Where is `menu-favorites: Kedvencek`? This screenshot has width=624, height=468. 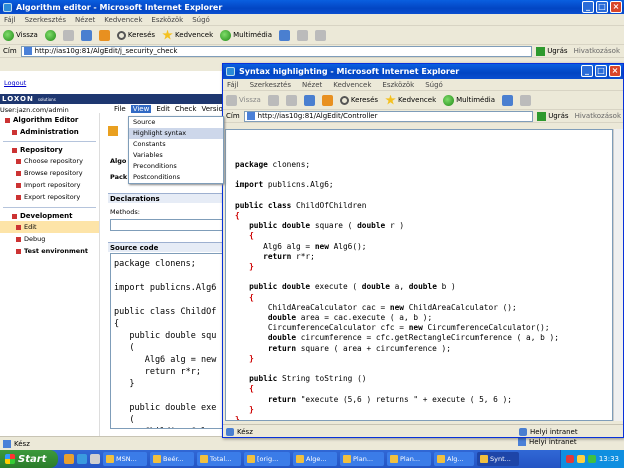 menu-favorites: Kedvencek is located at coordinates (123, 20).